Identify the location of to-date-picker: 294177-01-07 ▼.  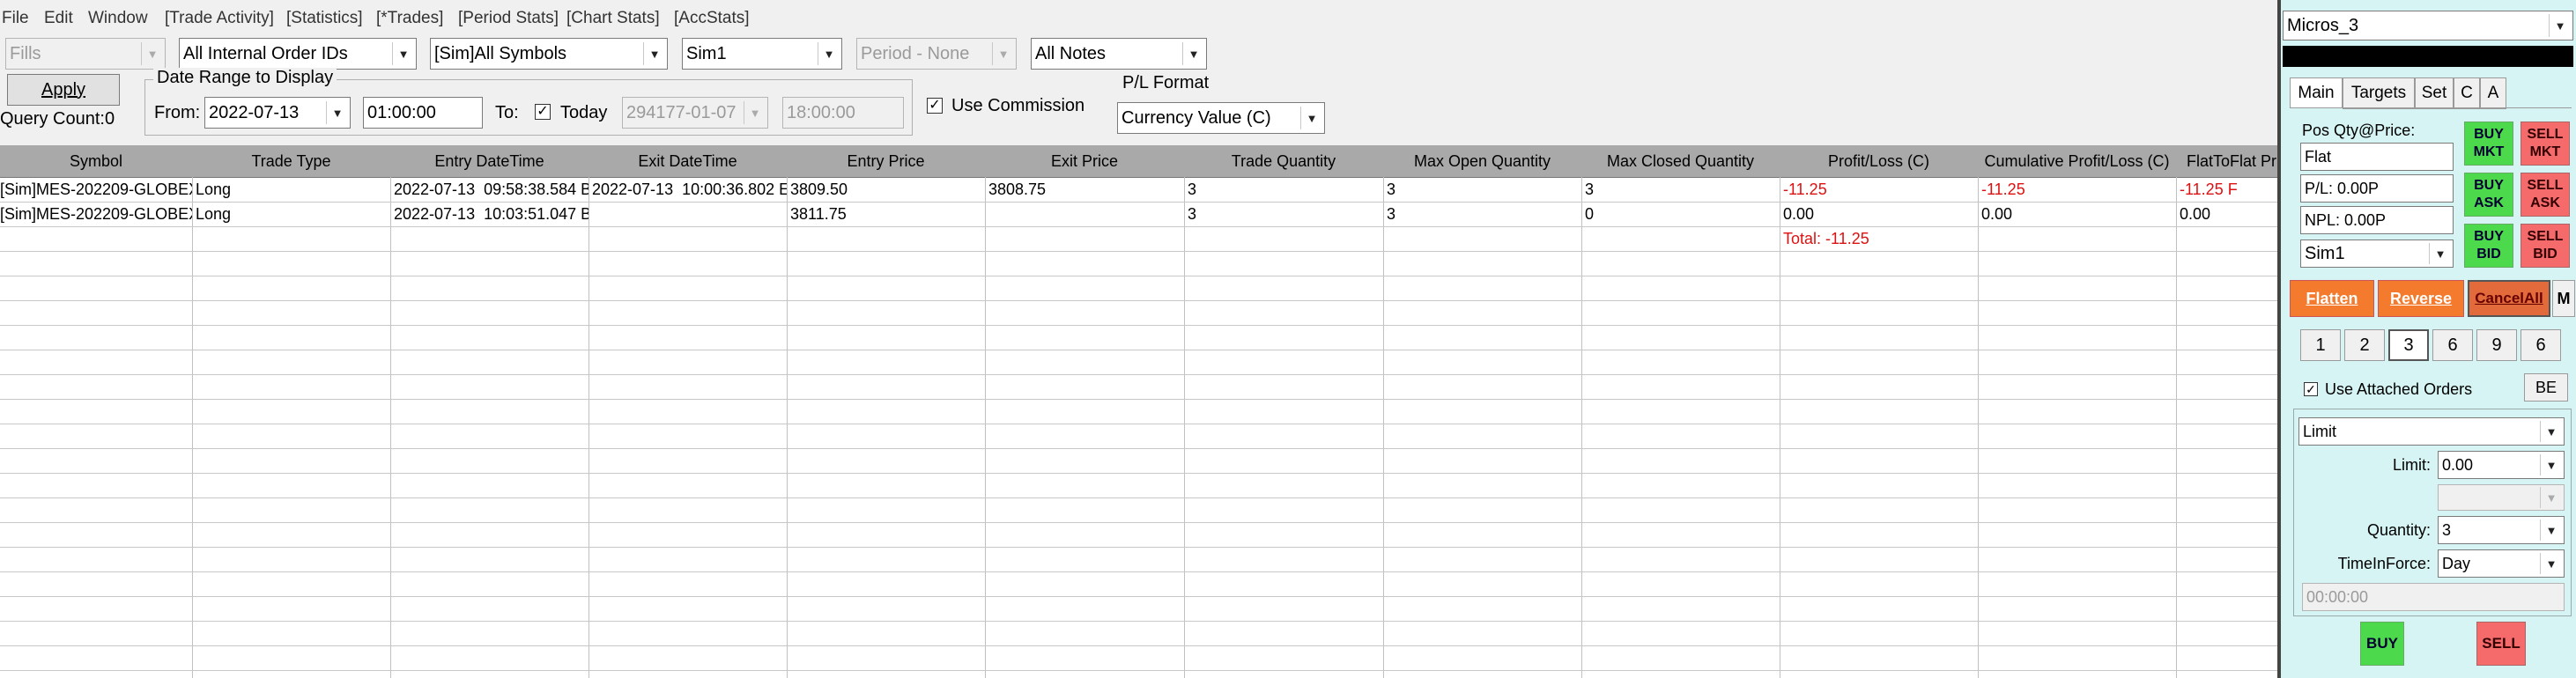
(695, 113).